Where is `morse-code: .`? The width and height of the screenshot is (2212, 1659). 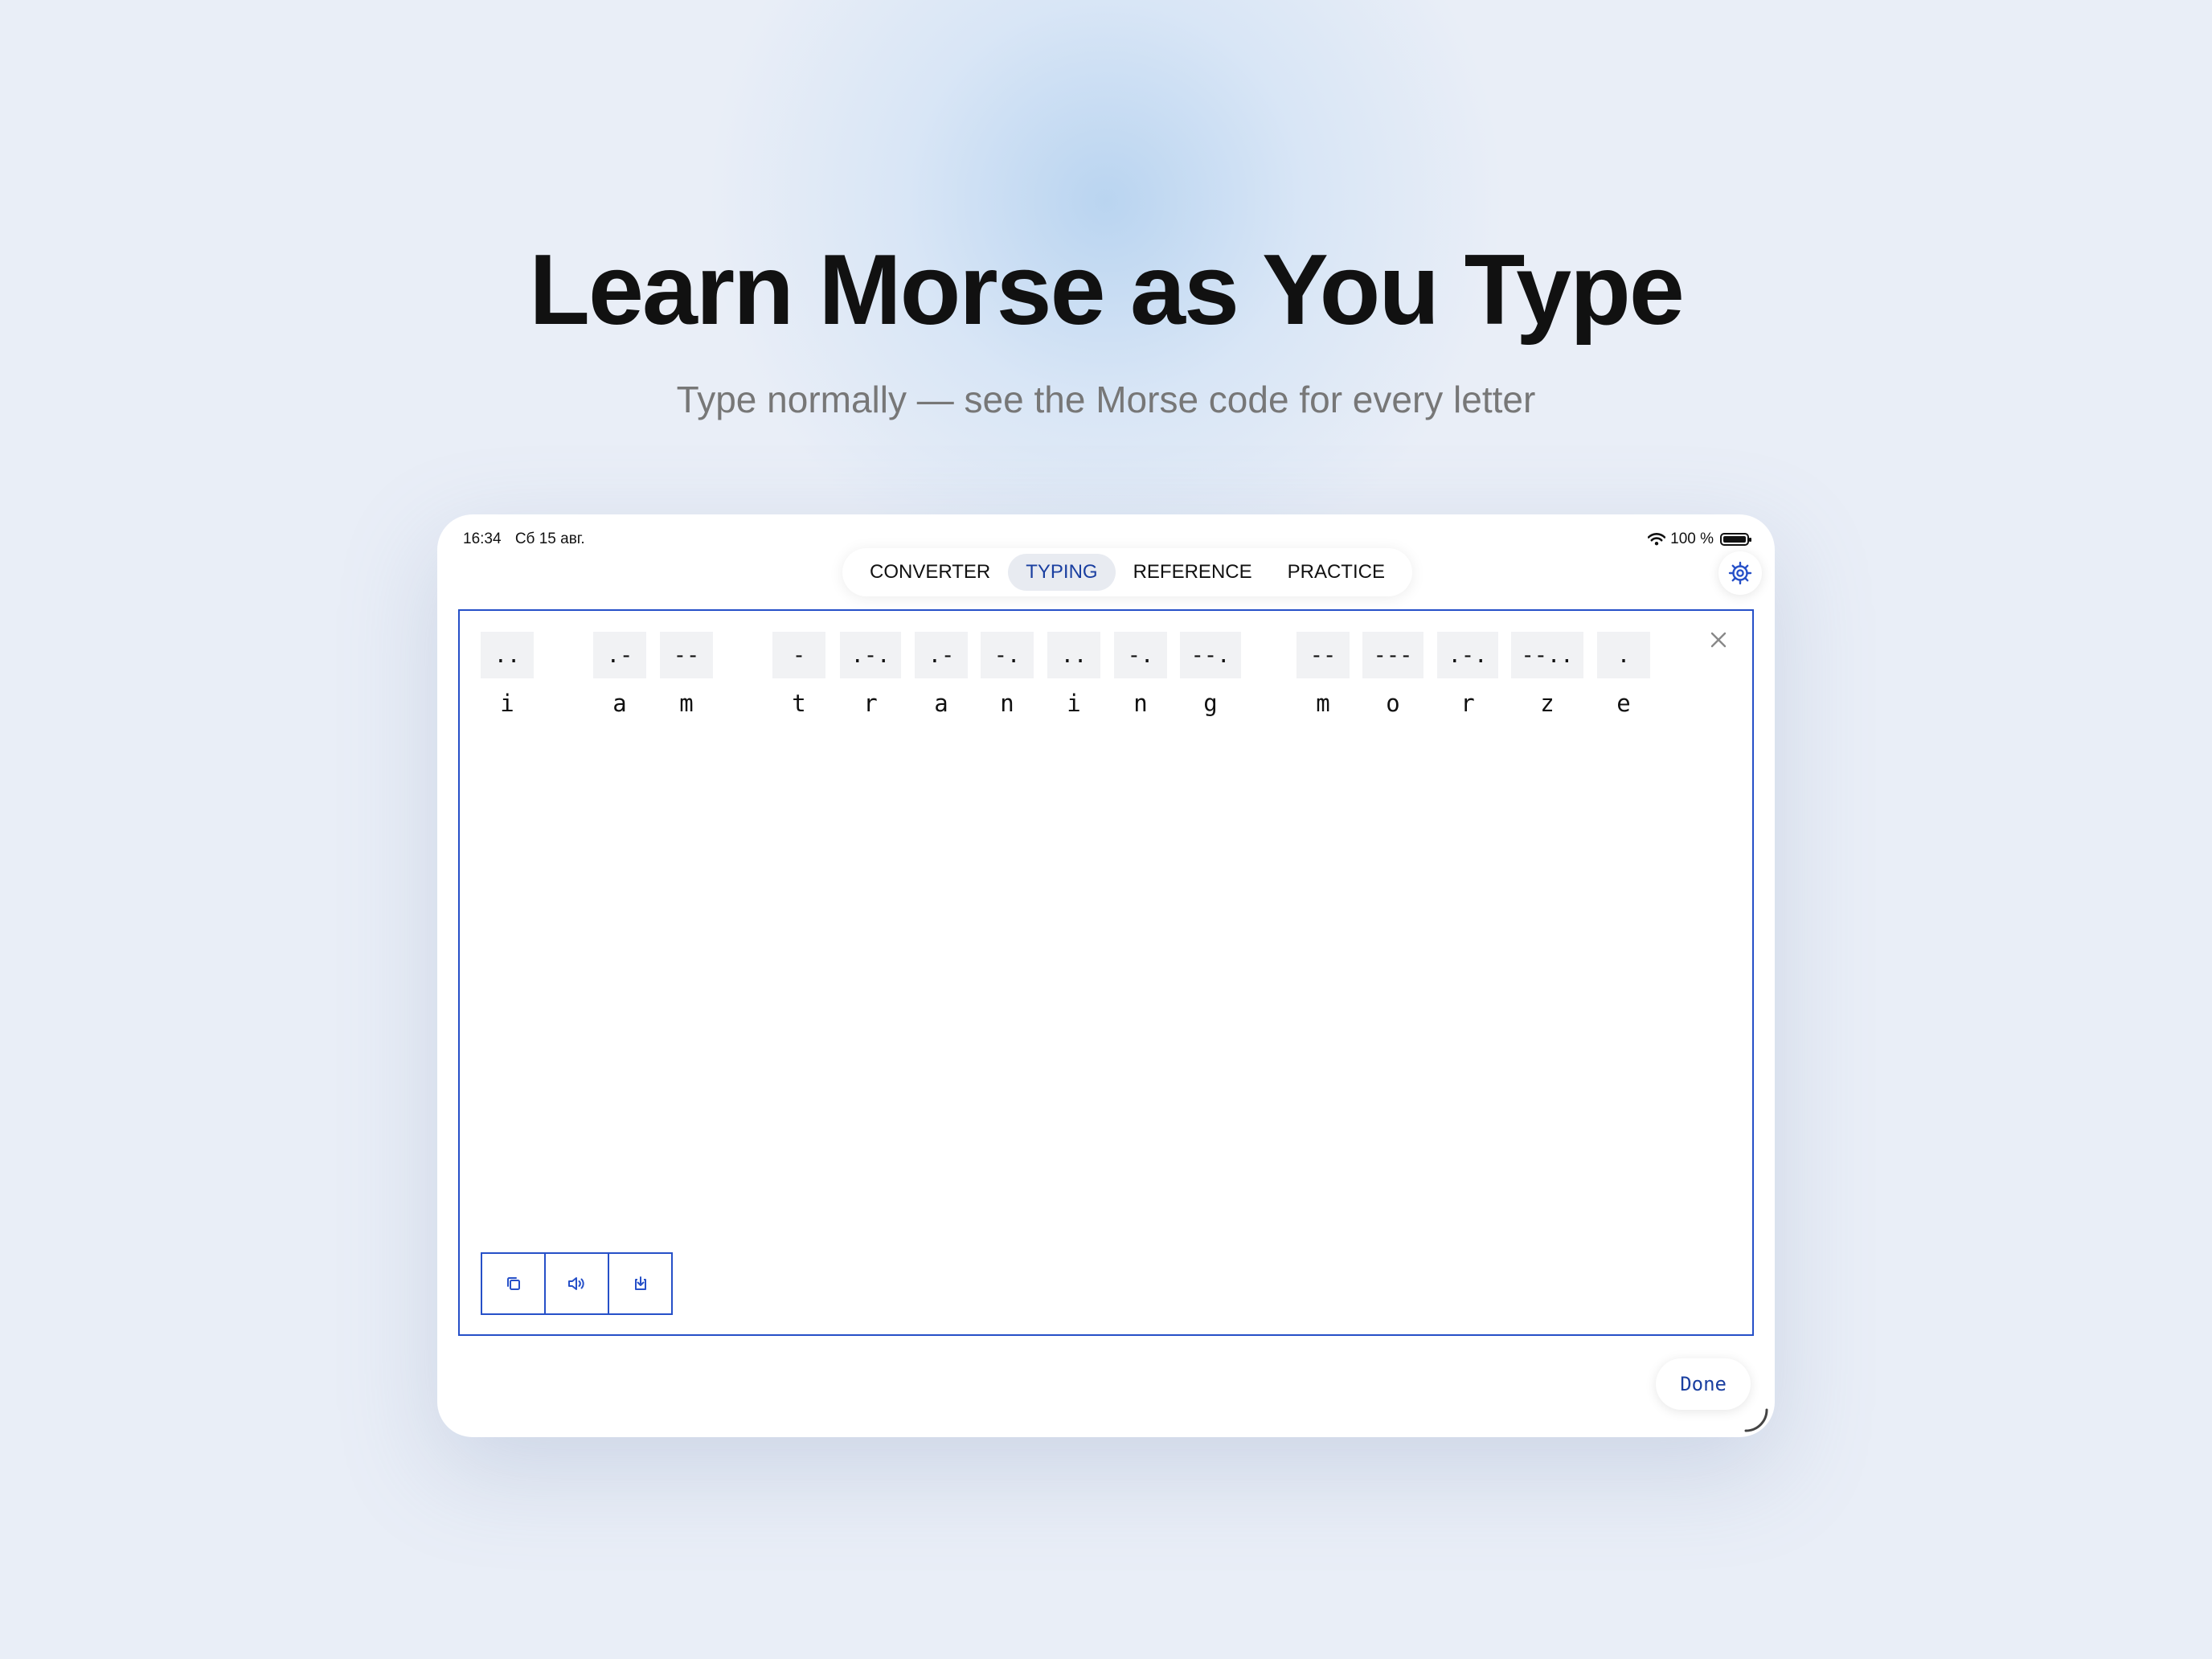 morse-code: . is located at coordinates (1623, 655).